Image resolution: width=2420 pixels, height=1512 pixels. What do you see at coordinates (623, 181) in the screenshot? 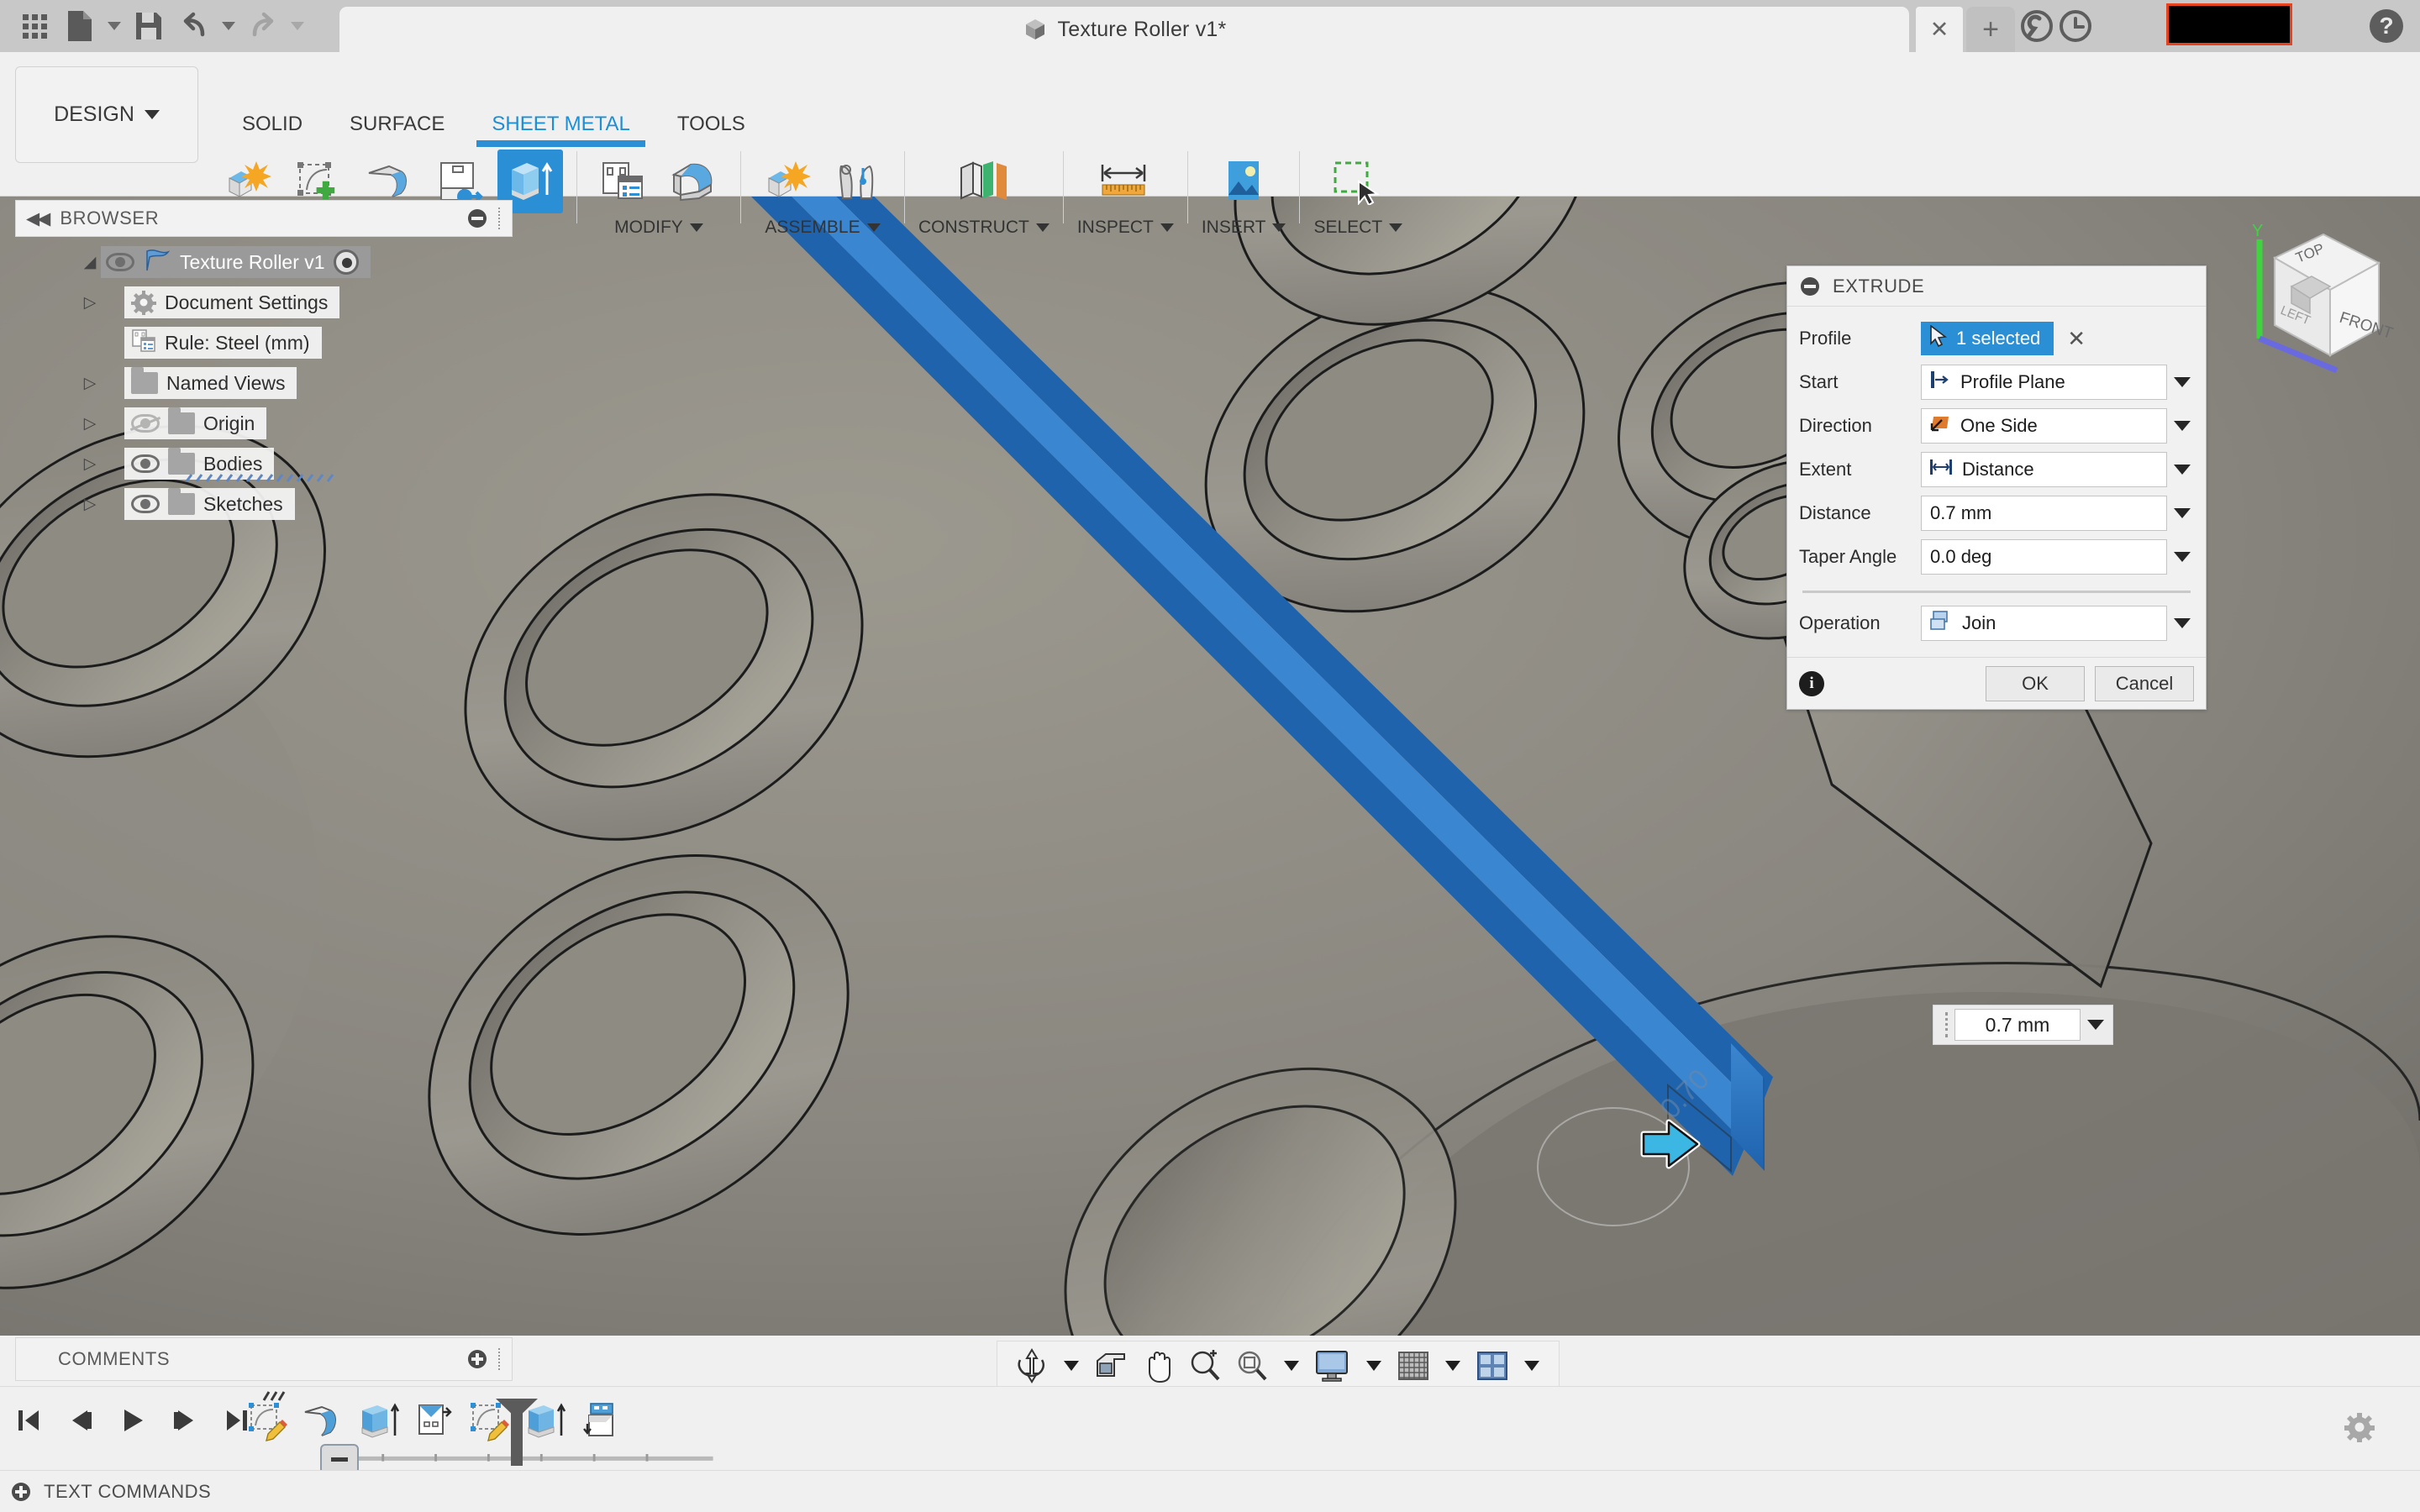
I see `rule-icon` at bounding box center [623, 181].